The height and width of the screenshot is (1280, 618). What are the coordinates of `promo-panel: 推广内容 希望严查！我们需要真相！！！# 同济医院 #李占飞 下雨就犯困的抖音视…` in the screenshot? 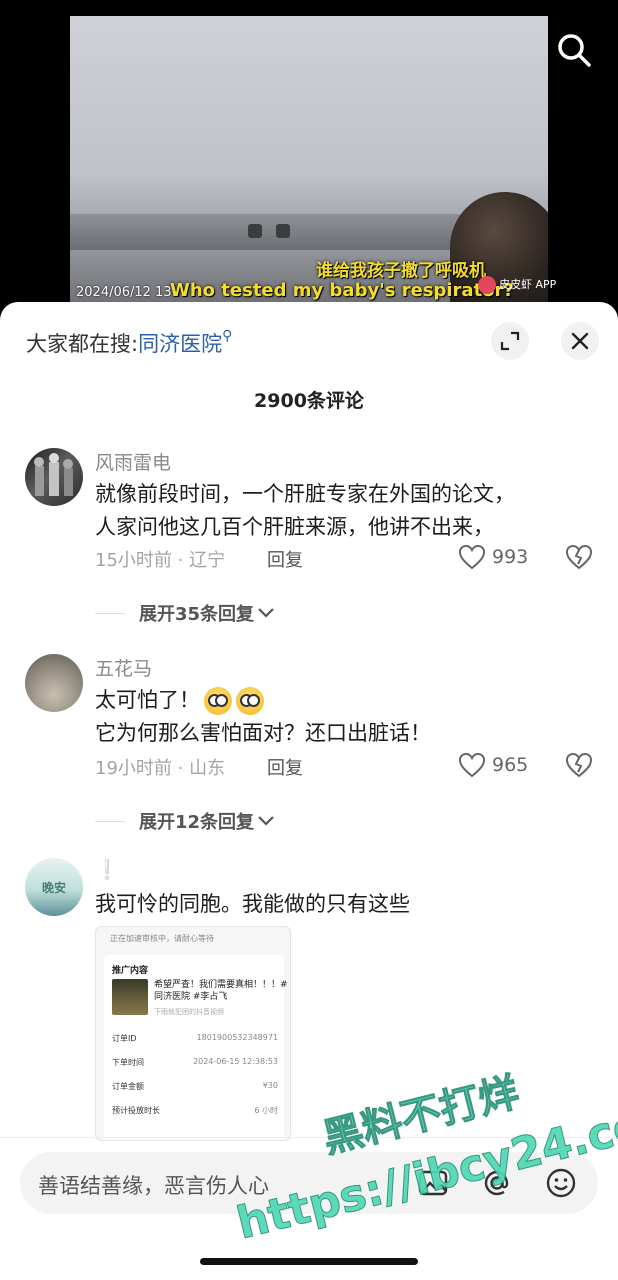 It's located at (196, 1047).